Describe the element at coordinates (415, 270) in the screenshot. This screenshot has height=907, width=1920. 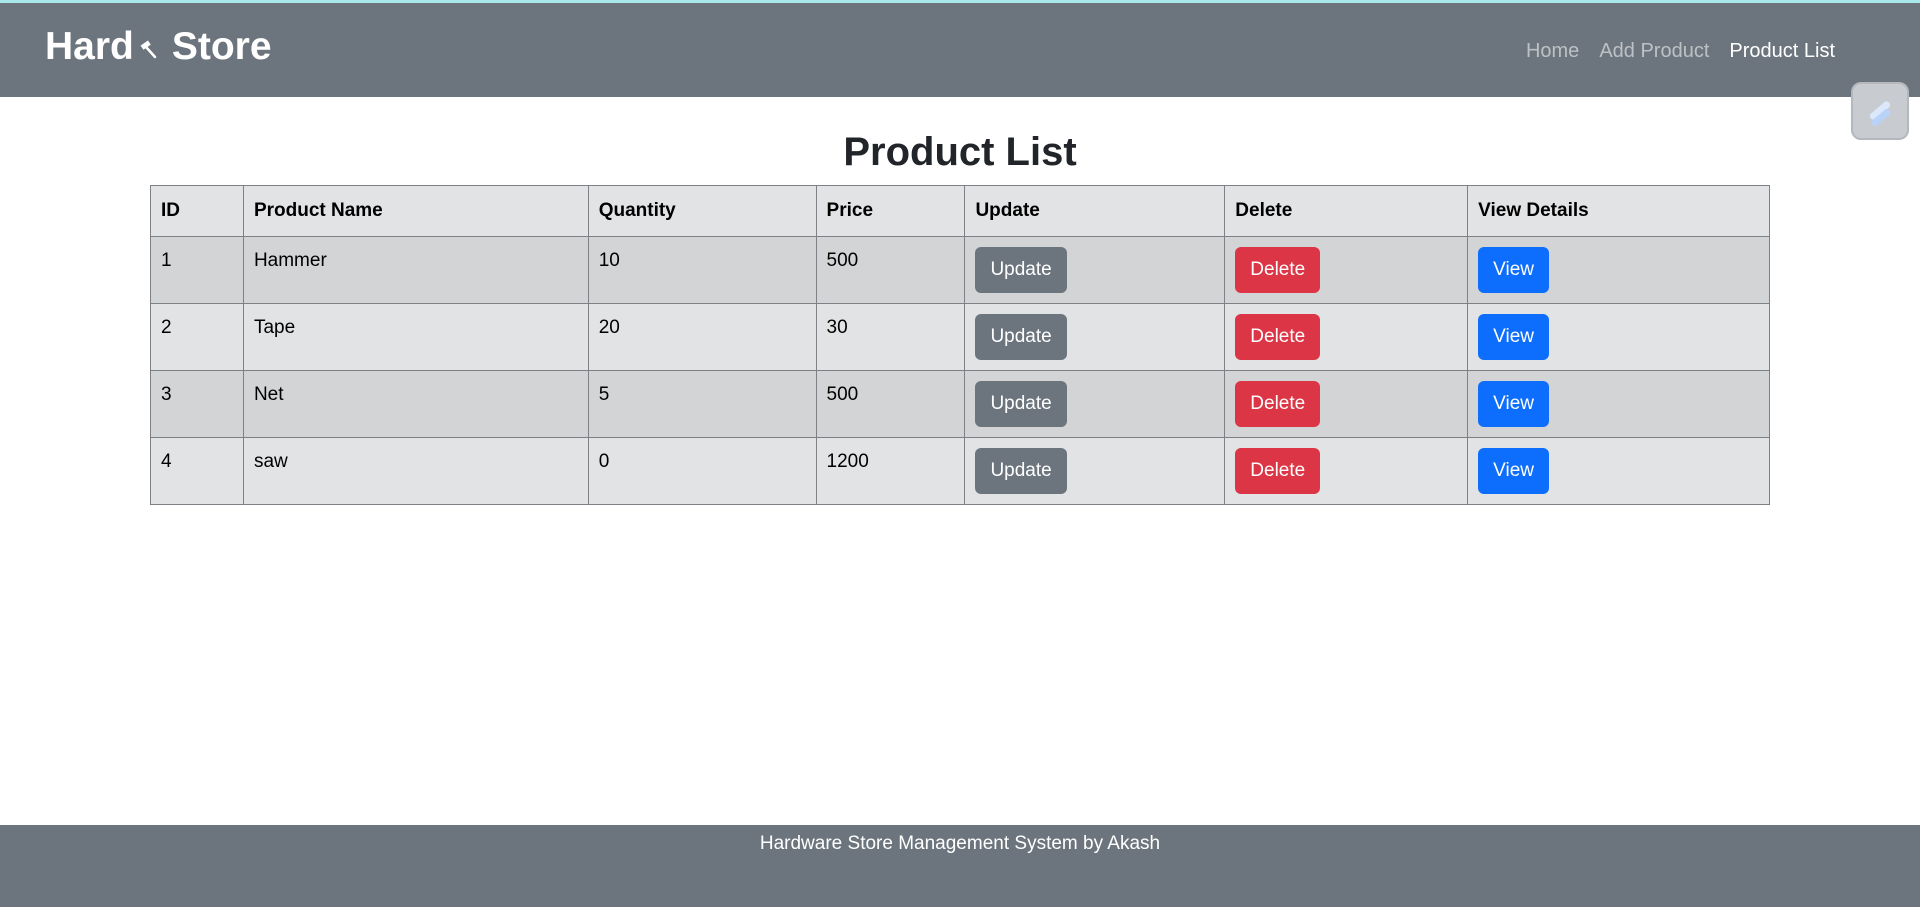
I see `cell-product-name: Hammer` at that location.